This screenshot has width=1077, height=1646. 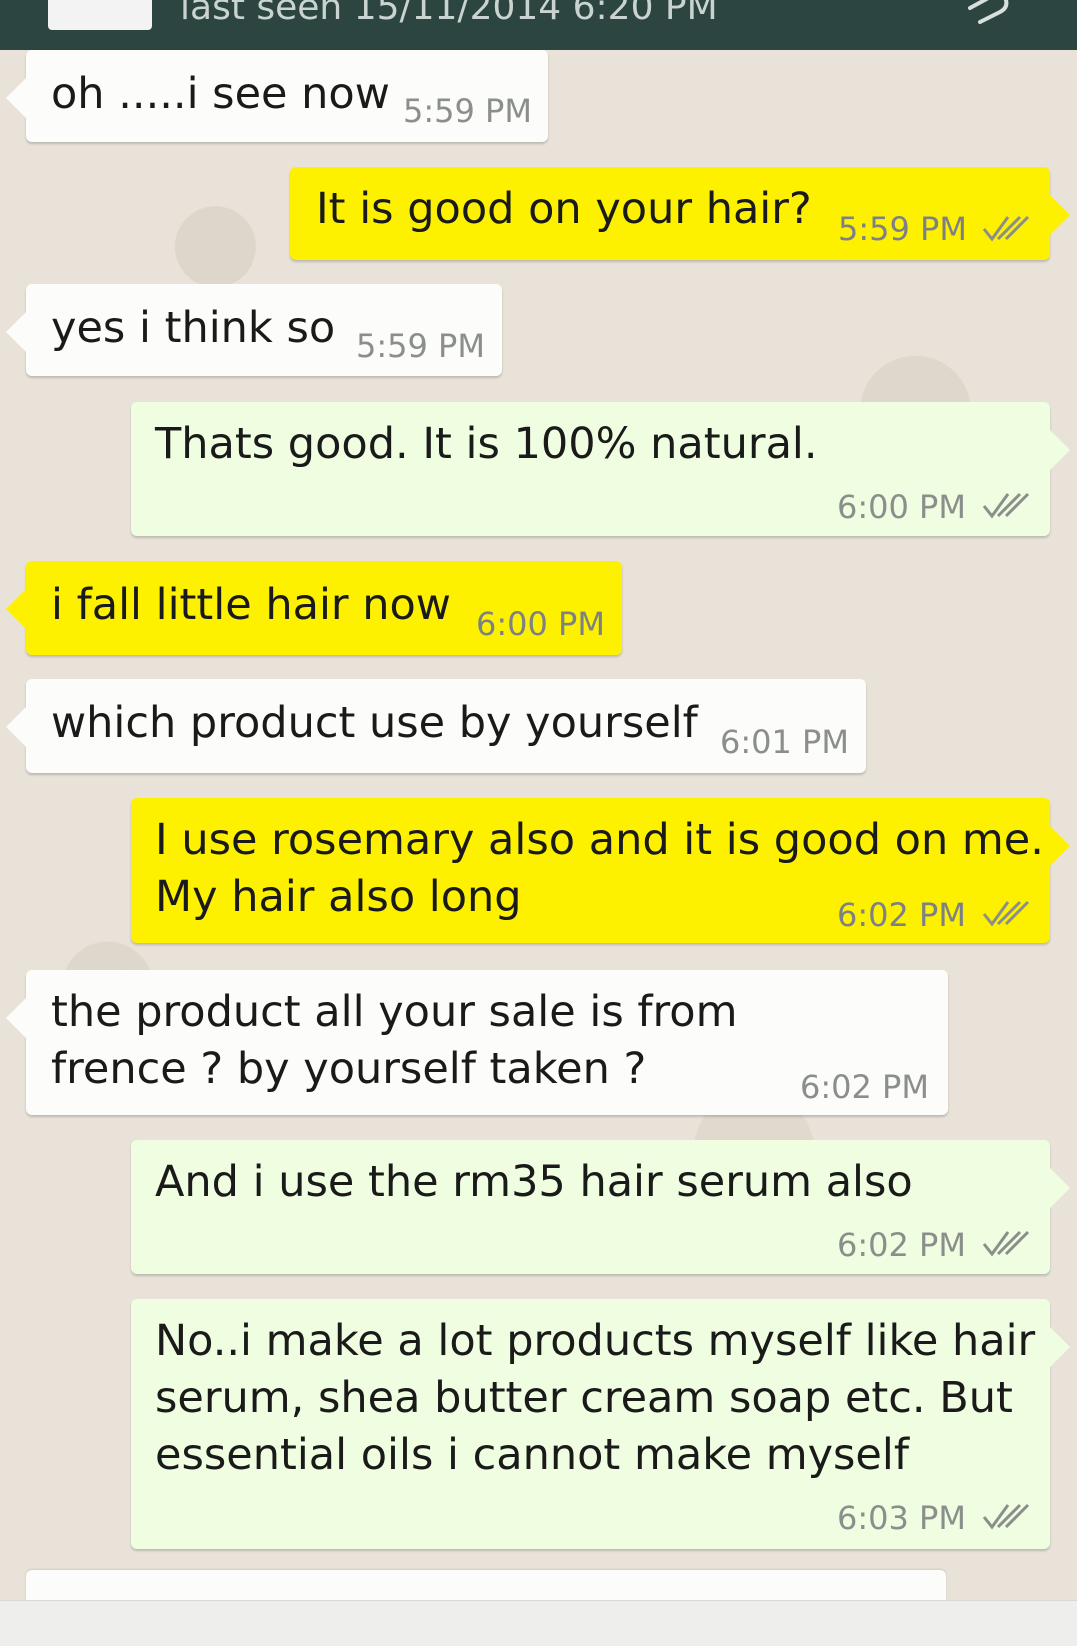 I want to click on message-bubble-incoming: yes i think so 5:59 PM, so click(x=254, y=330).